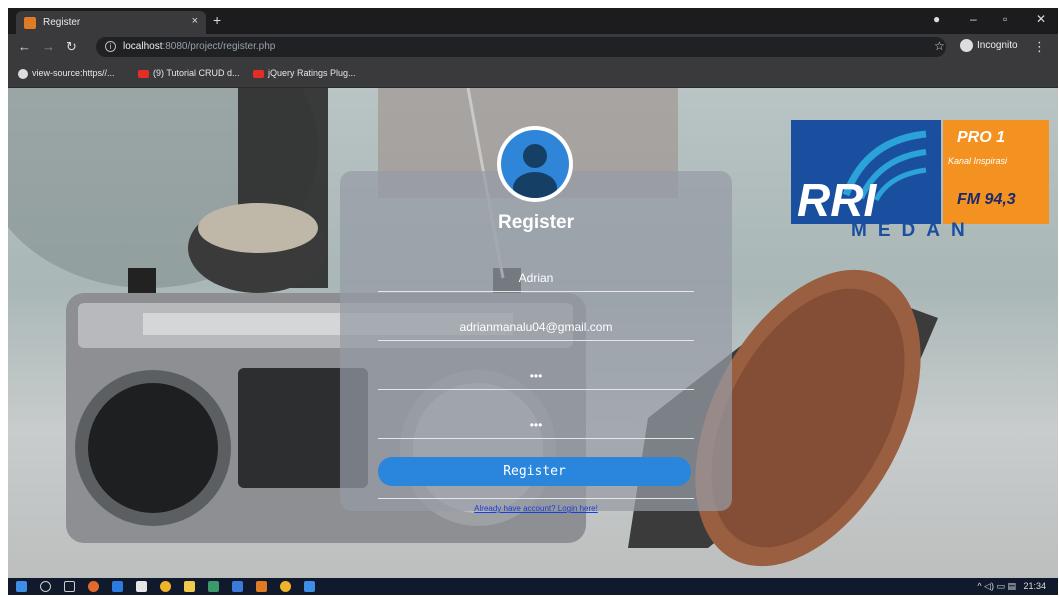 Image resolution: width=1059 pixels, height=597 pixels. What do you see at coordinates (62, 22) in the screenshot?
I see `tab-title: Register` at bounding box center [62, 22].